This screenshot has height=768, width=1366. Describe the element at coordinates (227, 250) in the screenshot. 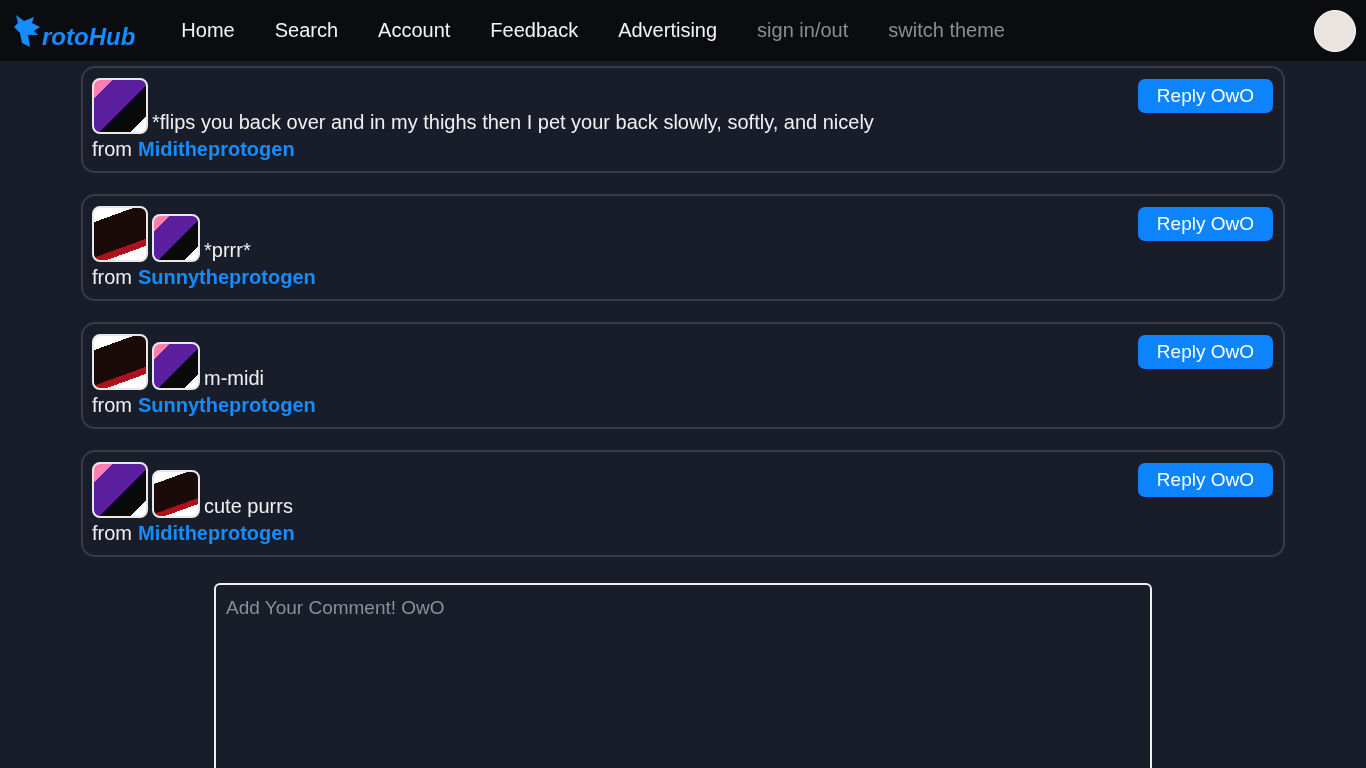

I see `comment-text: *prrr*` at that location.